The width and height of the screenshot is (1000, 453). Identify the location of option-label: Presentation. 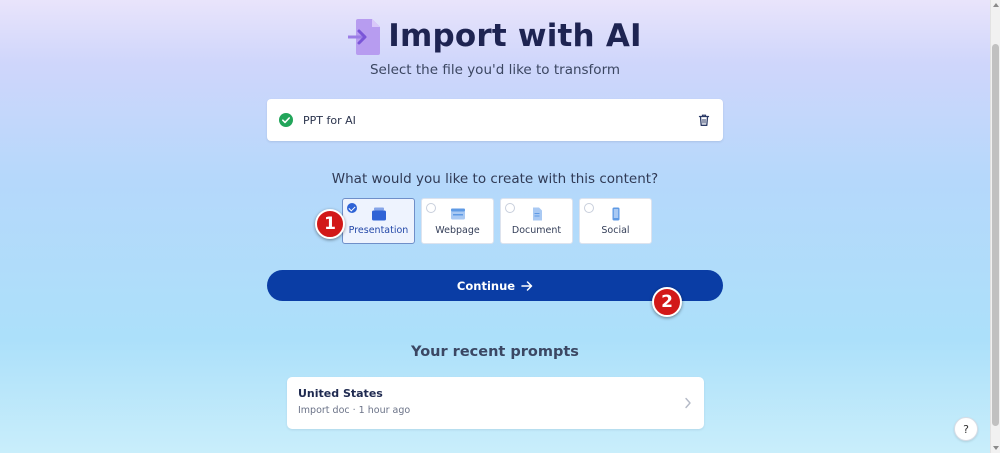
(378, 230).